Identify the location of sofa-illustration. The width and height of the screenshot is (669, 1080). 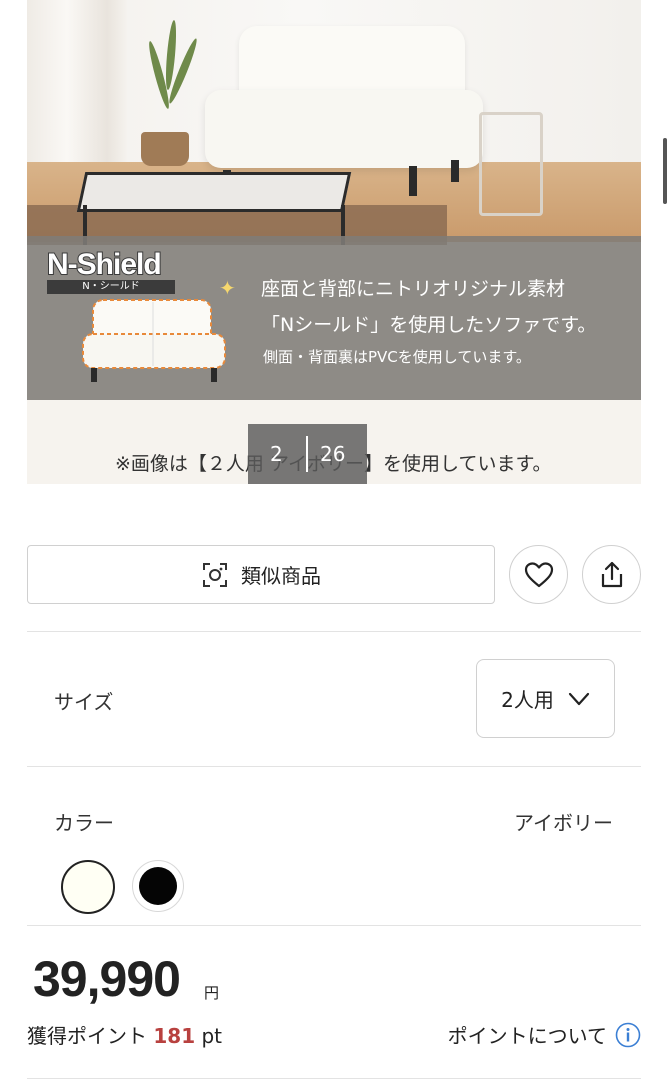
(154, 340).